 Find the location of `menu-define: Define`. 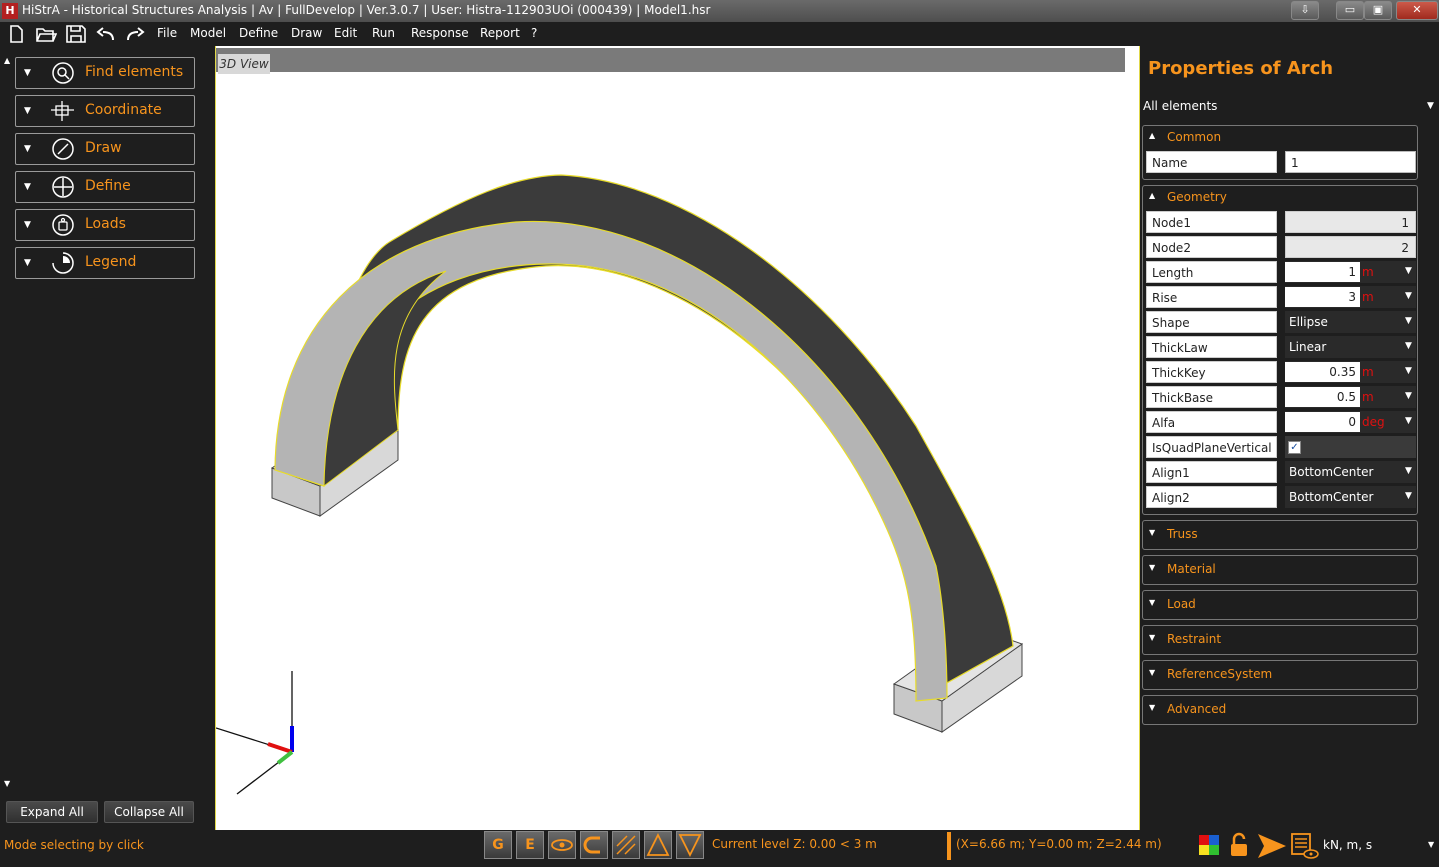

menu-define: Define is located at coordinates (258, 33).